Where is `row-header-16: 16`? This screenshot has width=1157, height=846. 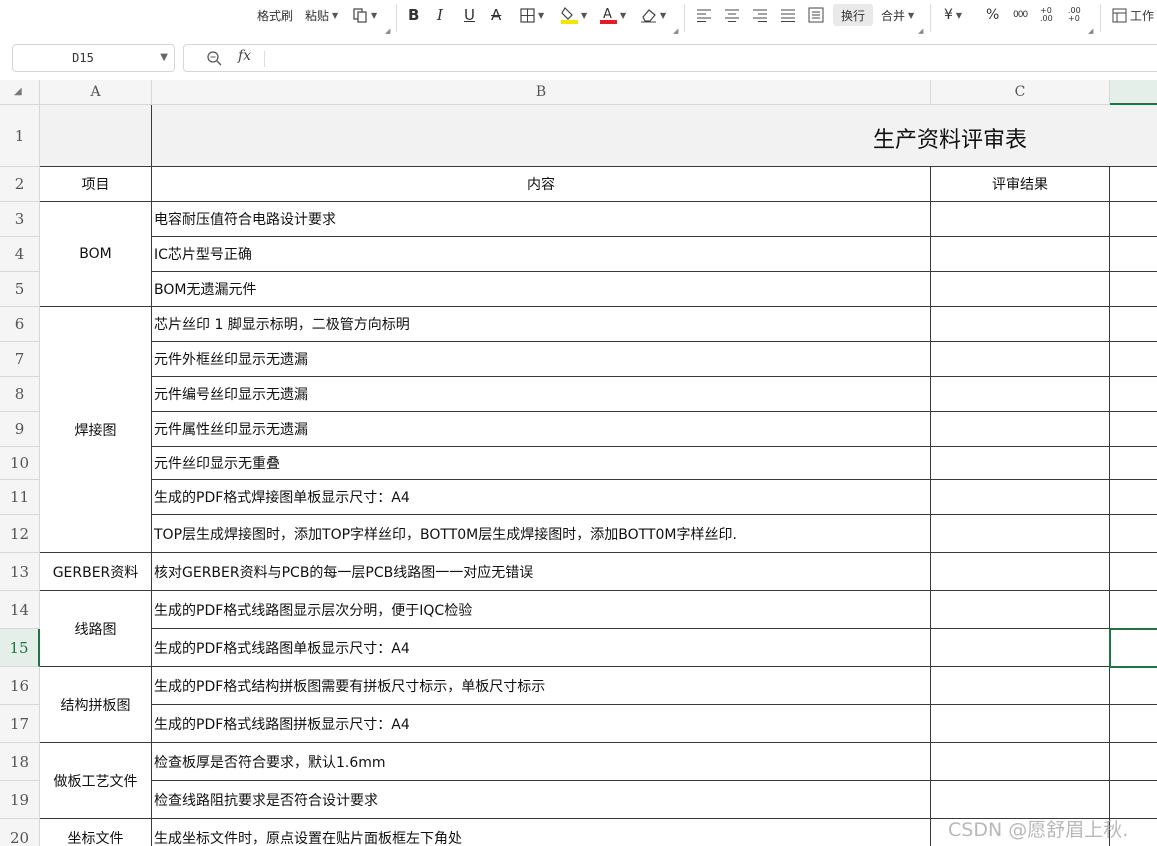 row-header-16: 16 is located at coordinates (20, 686).